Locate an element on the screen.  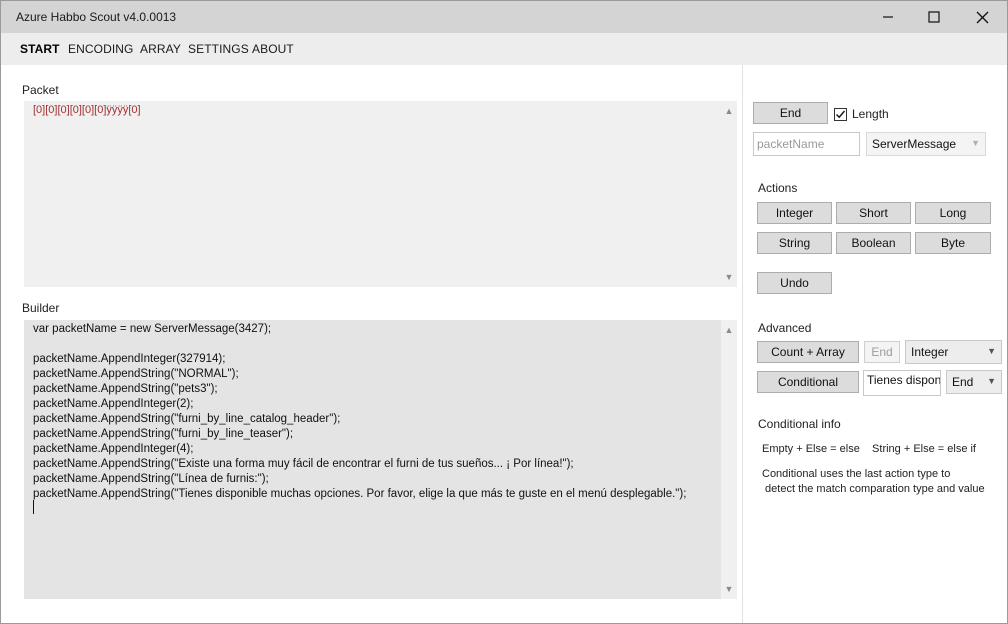
conditional-input: Tienes disponible is located at coordinates (902, 383).